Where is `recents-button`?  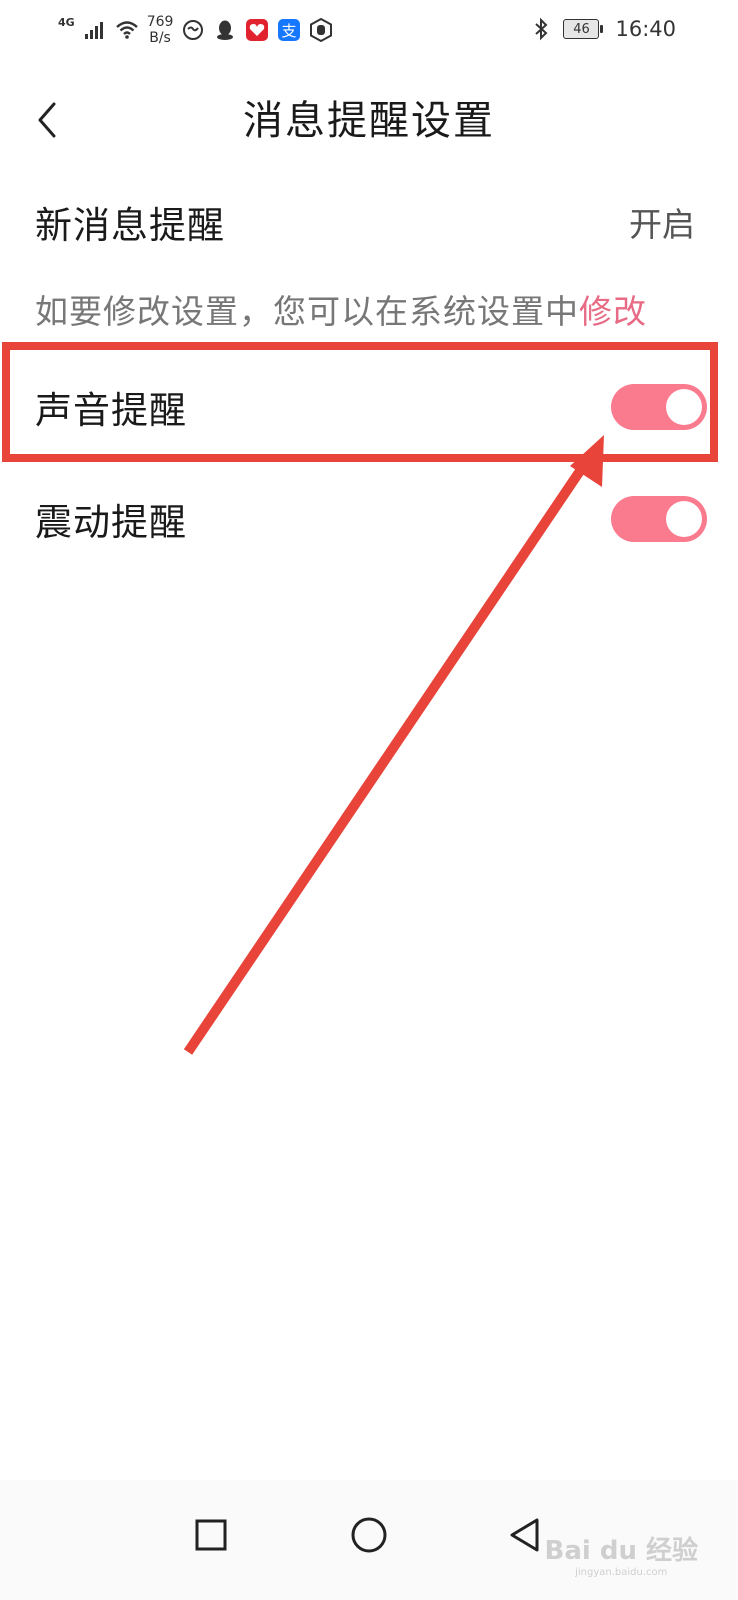 recents-button is located at coordinates (211, 1535).